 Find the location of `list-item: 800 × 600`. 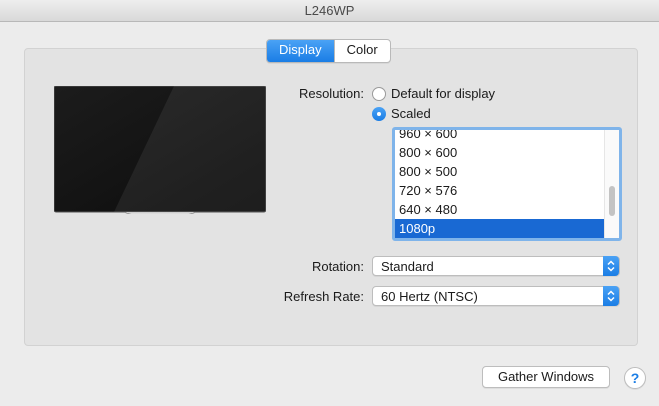

list-item: 800 × 600 is located at coordinates (500, 152).